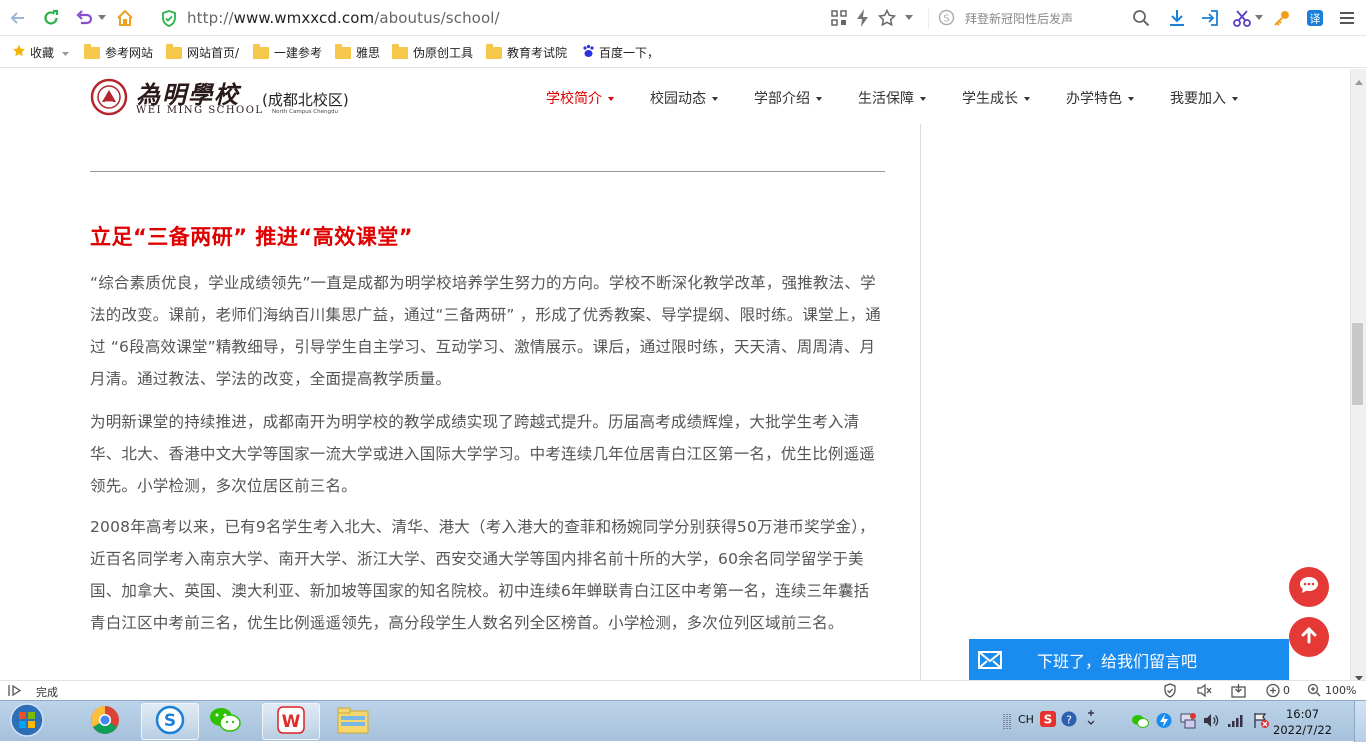  I want to click on notification-flag-icon, so click(1261, 722).